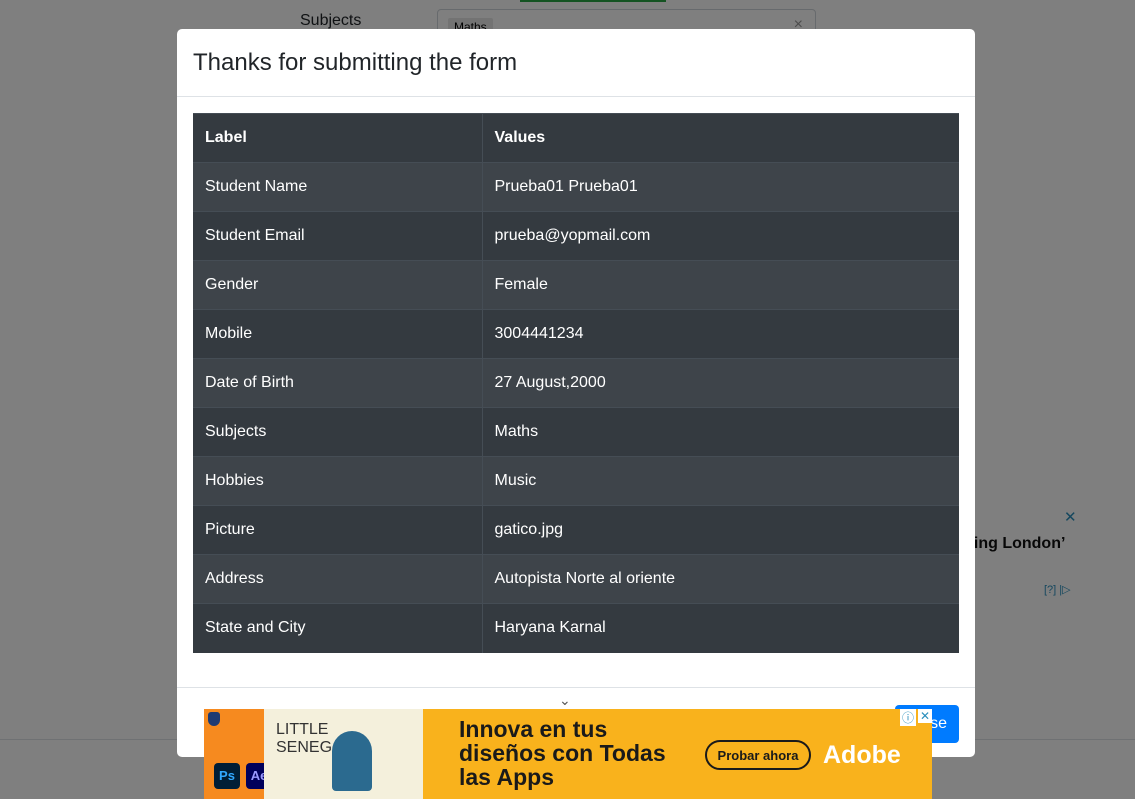 The height and width of the screenshot is (799, 1135). I want to click on table-row: Subjects Maths, so click(576, 432).